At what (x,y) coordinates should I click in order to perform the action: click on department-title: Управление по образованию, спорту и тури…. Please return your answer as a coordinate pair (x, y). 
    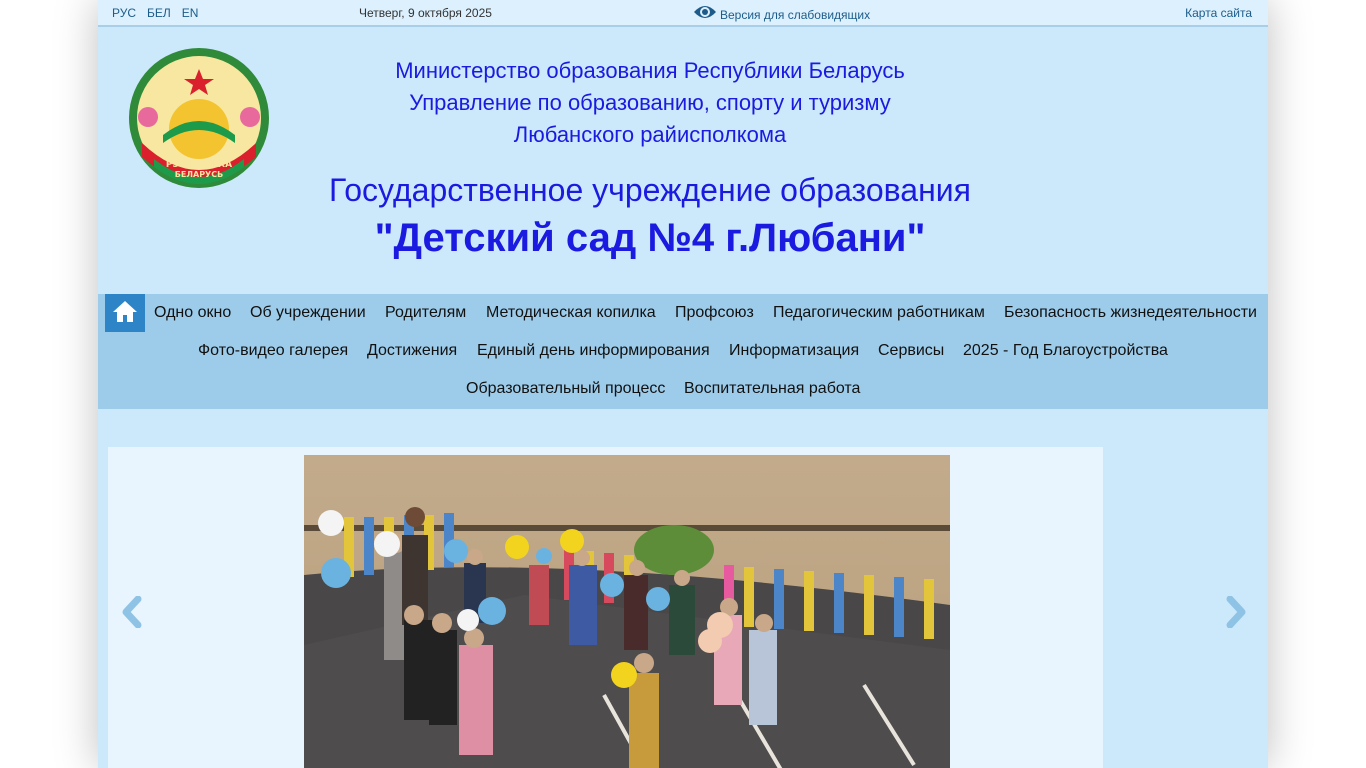
    Looking at the image, I should click on (650, 102).